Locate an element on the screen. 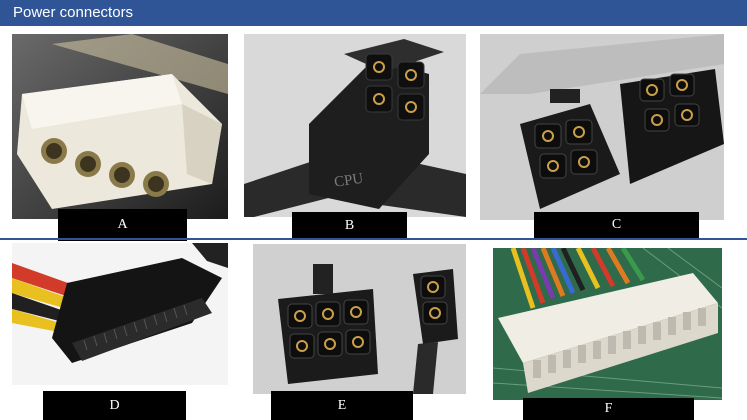 Image resolution: width=747 pixels, height=420 pixels. photo-label-e: E is located at coordinates (342, 405).